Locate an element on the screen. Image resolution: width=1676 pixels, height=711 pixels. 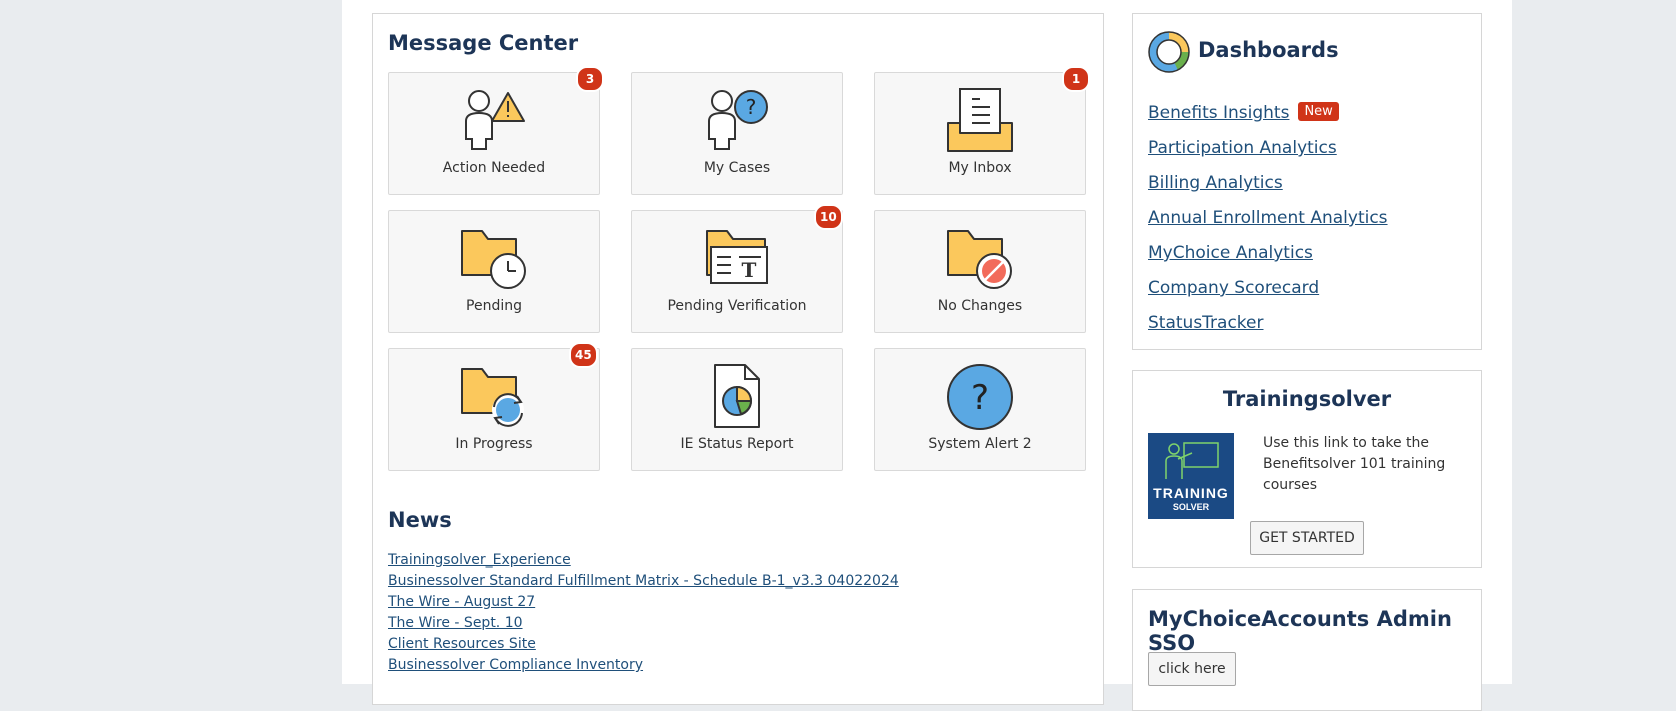
donut-chart-icon is located at coordinates (1169, 54).